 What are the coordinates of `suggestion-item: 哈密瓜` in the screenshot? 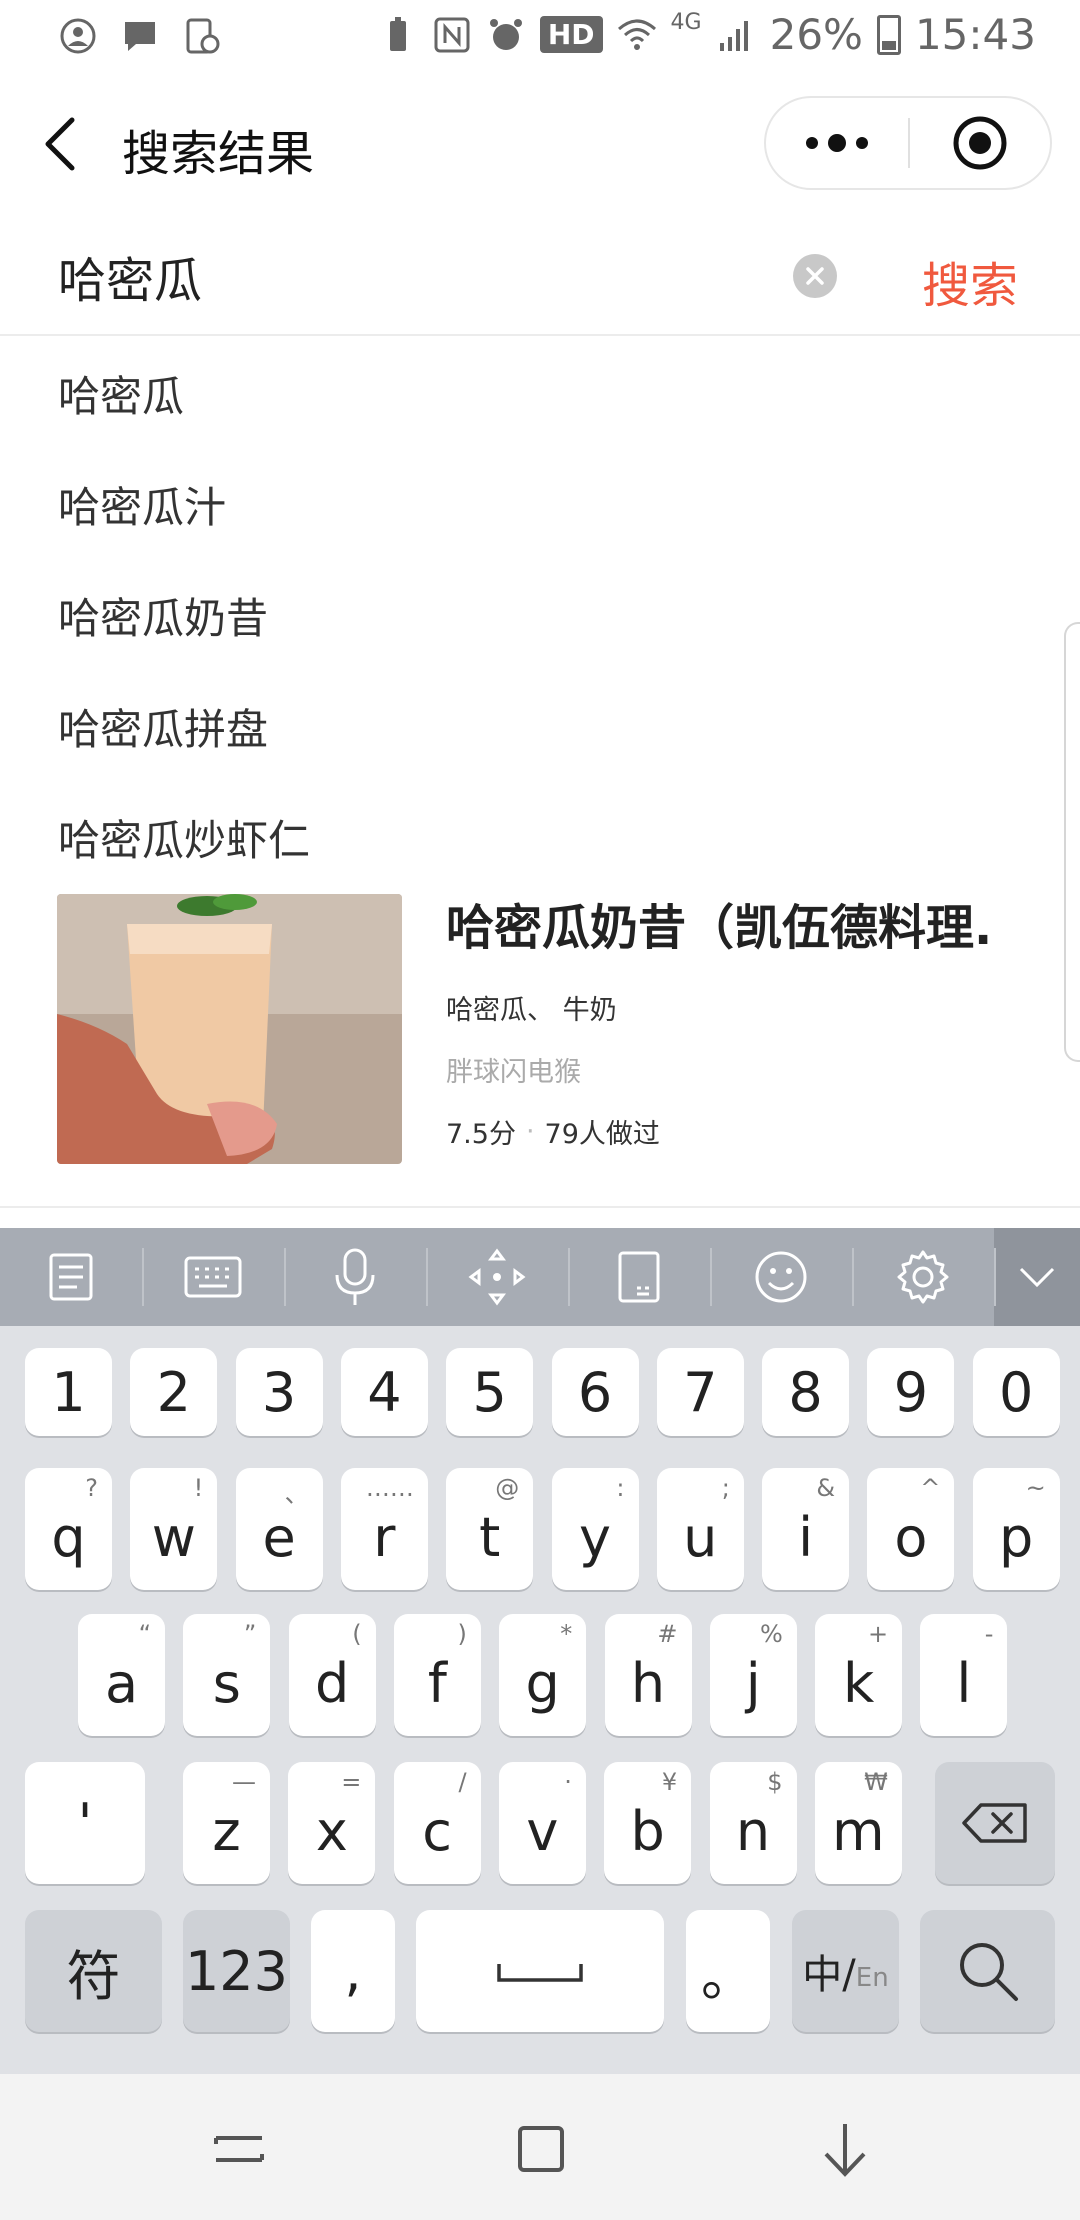 It's located at (540, 393).